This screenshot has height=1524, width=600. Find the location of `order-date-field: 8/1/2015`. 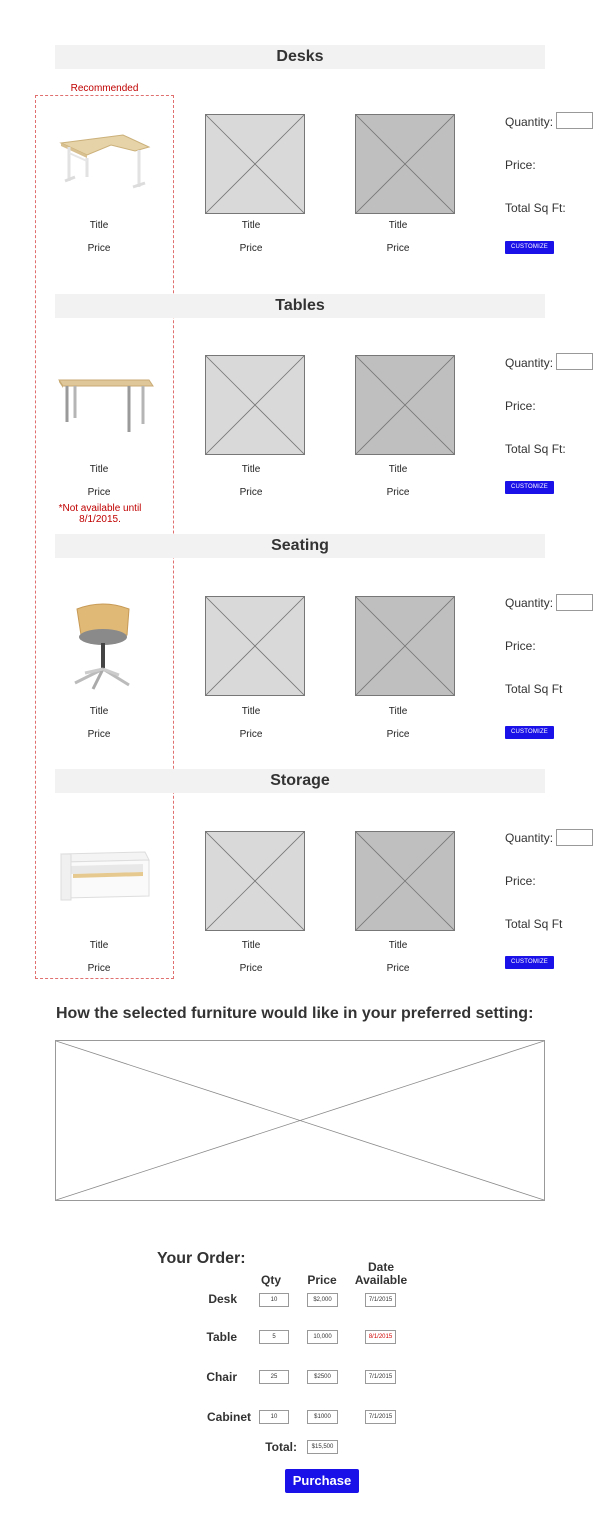

order-date-field: 8/1/2015 is located at coordinates (380, 1337).